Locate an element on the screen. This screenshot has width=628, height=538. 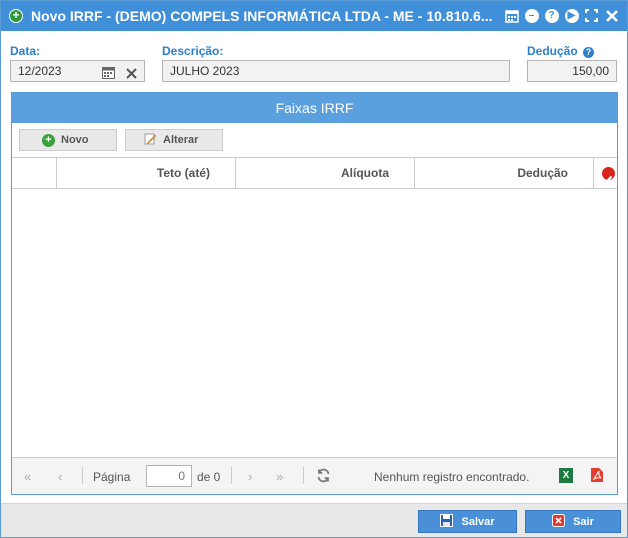
data-label: Data: is located at coordinates (25, 51).